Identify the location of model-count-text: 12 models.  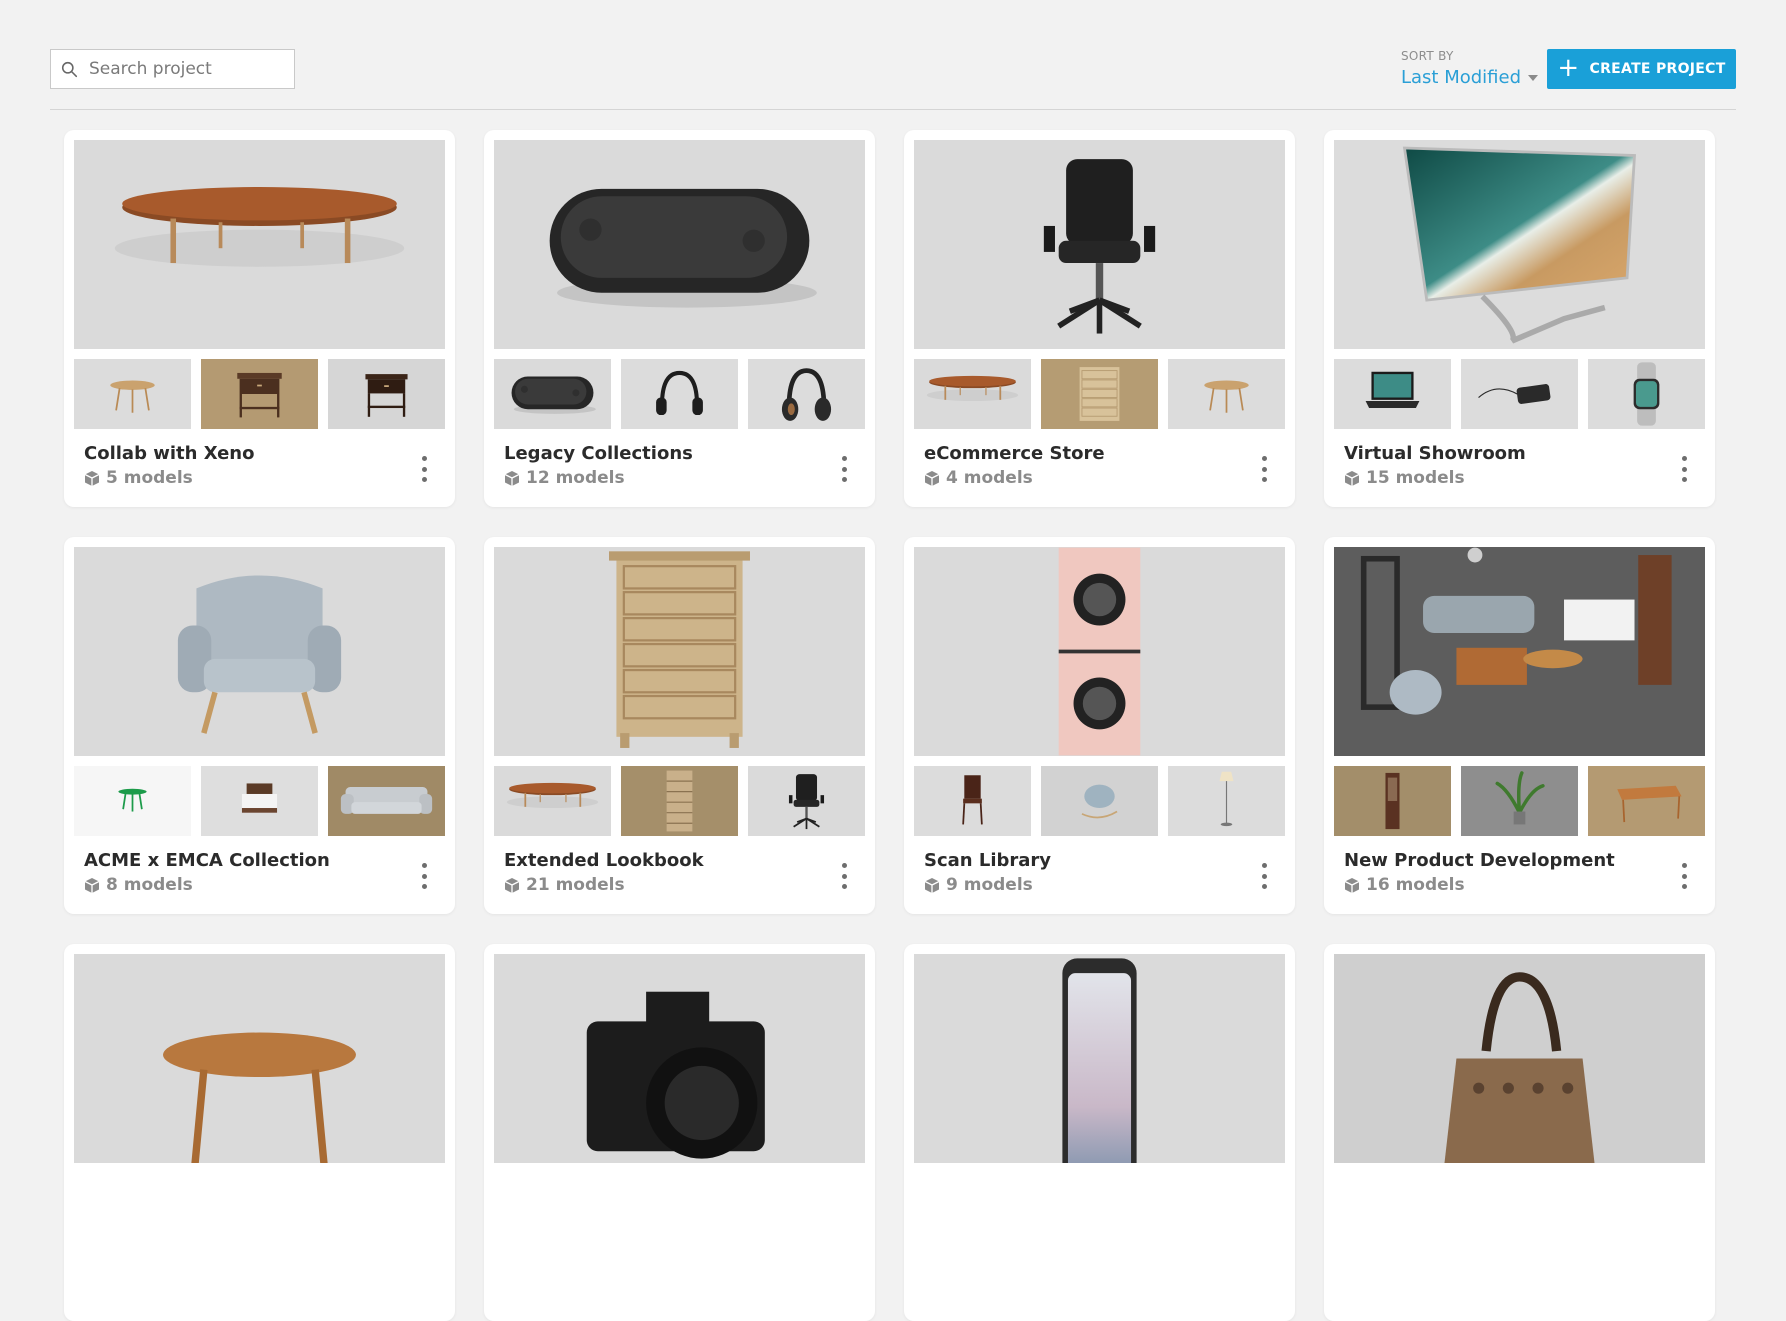
(575, 478).